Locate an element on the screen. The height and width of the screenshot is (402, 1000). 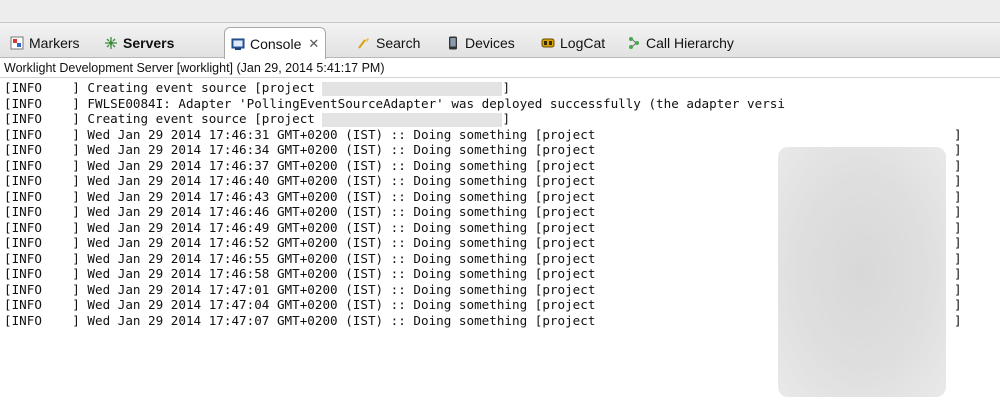
tab-call-hierarchy: Call Hierarchy is located at coordinates (680, 43).